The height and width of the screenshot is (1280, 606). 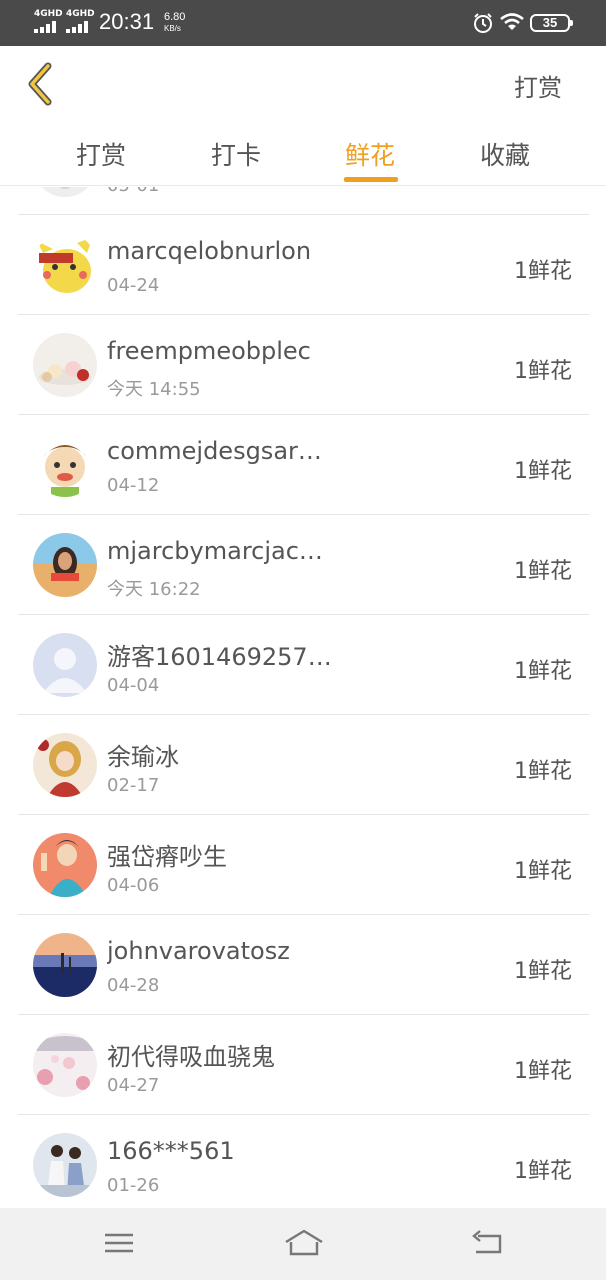 I want to click on tab-flowers: 鲜花, so click(x=370, y=154).